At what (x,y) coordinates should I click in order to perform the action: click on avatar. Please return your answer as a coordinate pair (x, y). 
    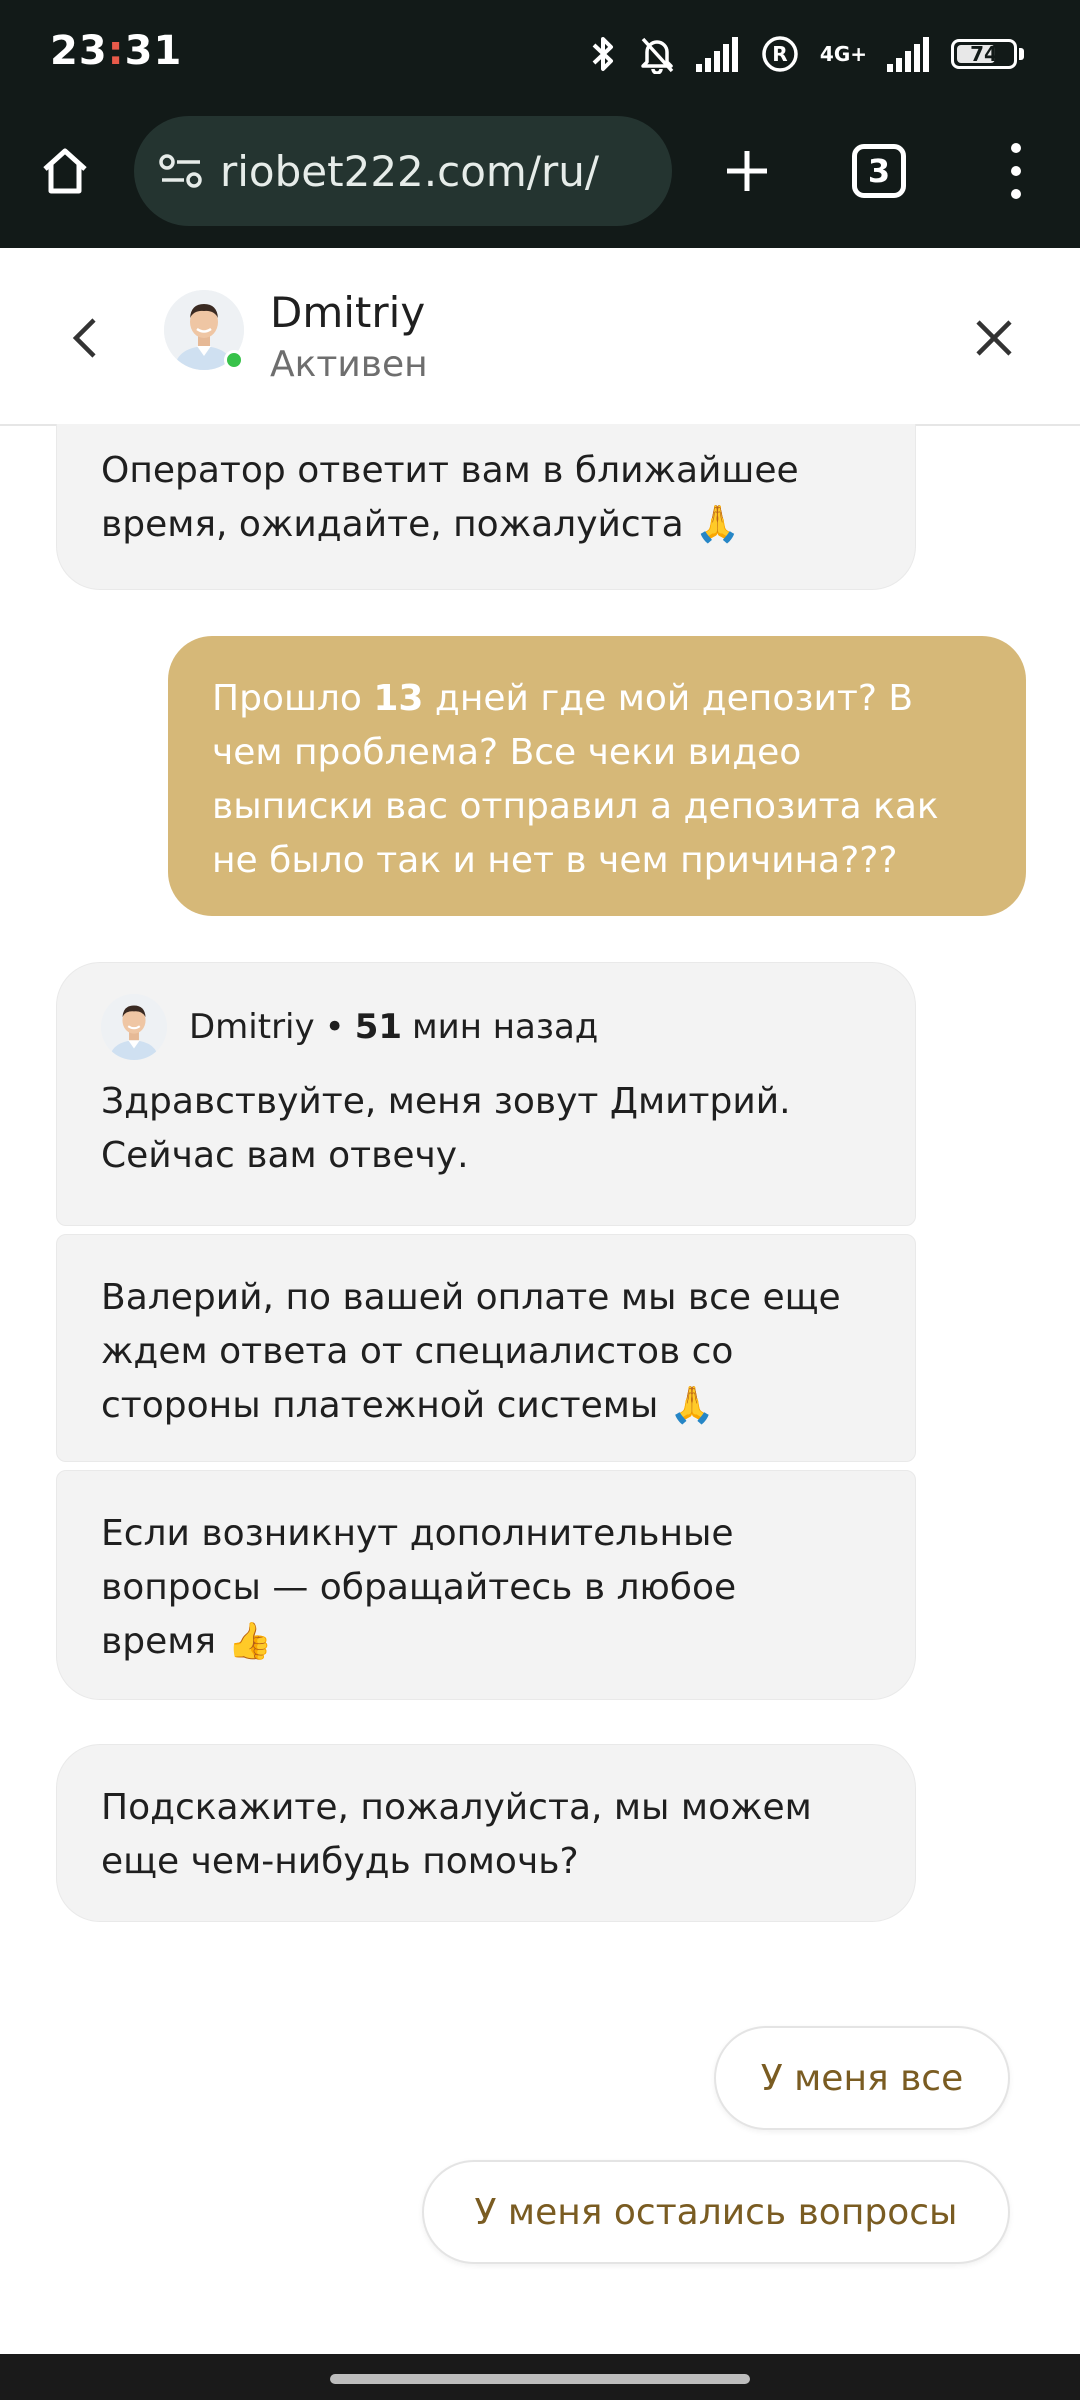
    Looking at the image, I should click on (134, 1027).